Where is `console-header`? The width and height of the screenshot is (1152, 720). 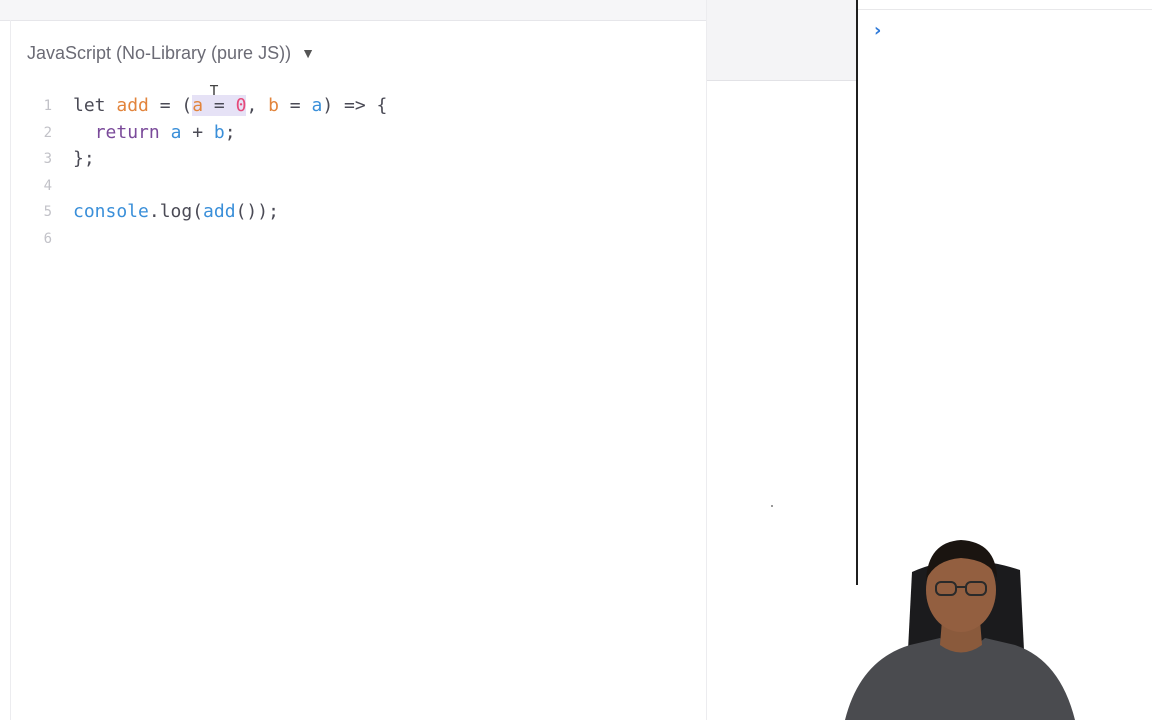
console-header is located at coordinates (1005, 5).